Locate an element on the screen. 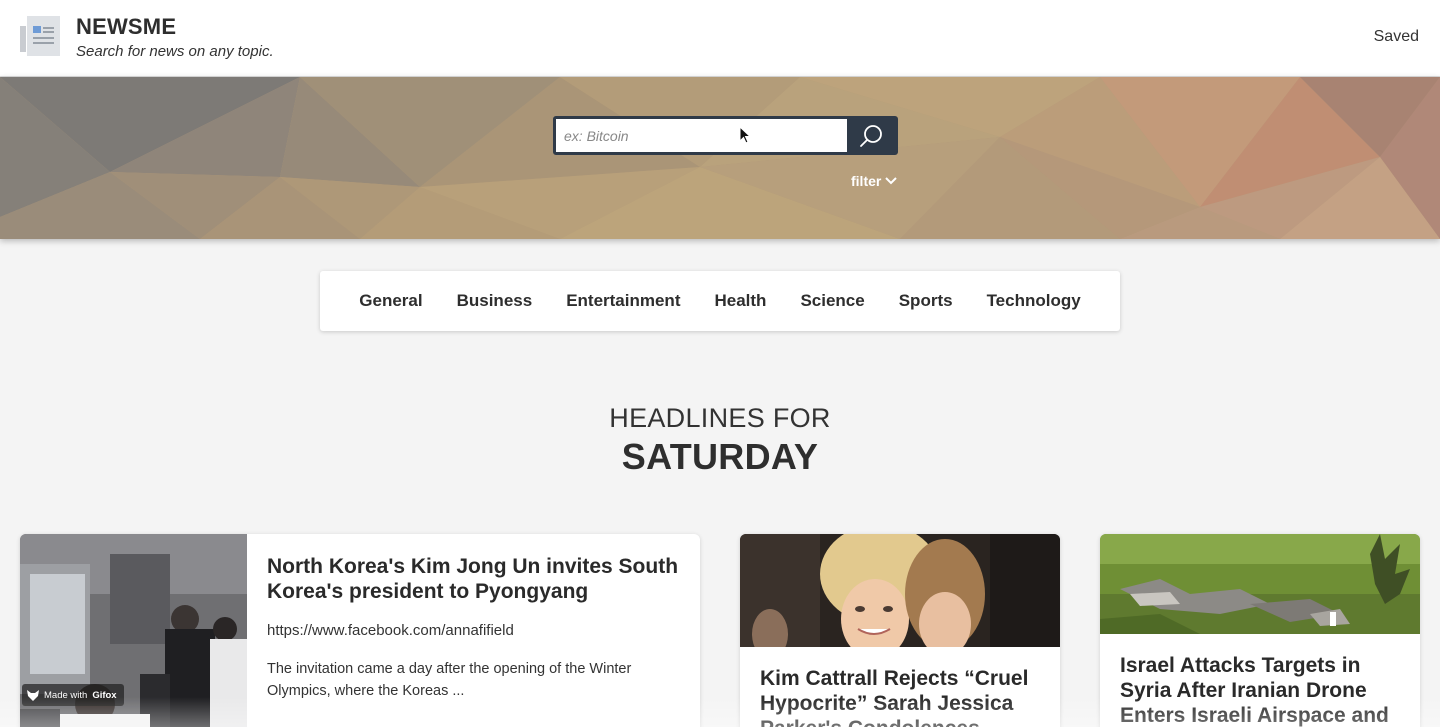 The width and height of the screenshot is (1440, 727). search-box is located at coordinates (725, 135).